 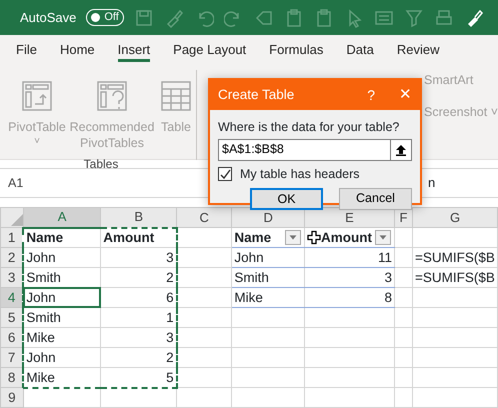 I want to click on group-label: Tables, so click(x=101, y=165).